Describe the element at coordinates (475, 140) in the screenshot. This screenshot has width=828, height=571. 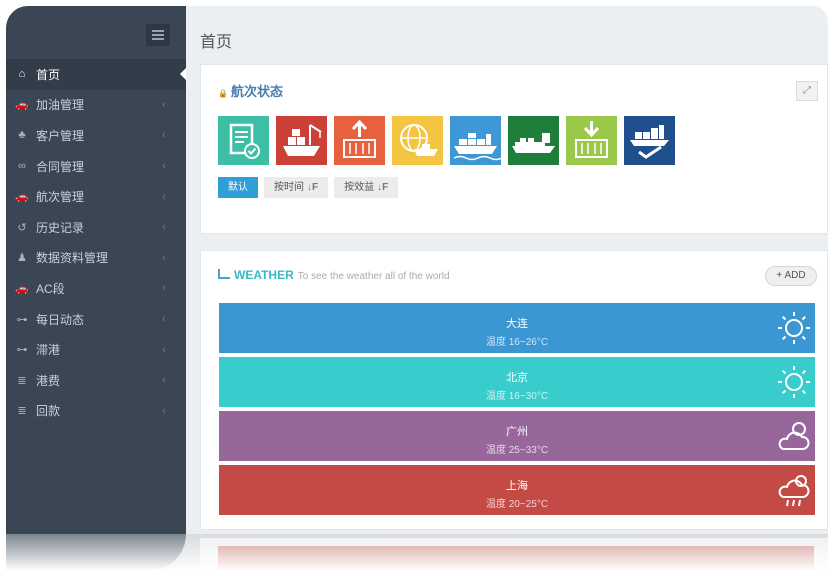
I see `container-ship-icon` at that location.